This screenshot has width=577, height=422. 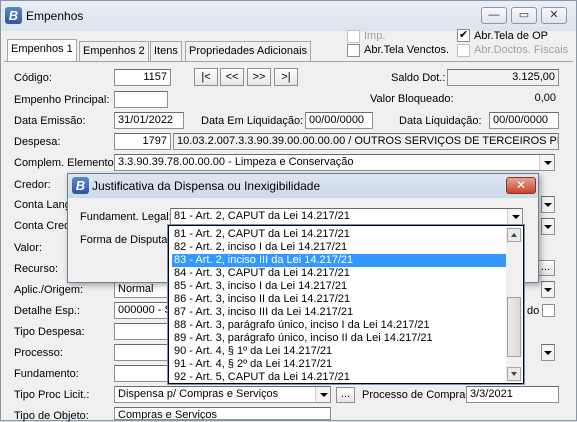 I want to click on detalhe-right-label: do, so click(x=533, y=311).